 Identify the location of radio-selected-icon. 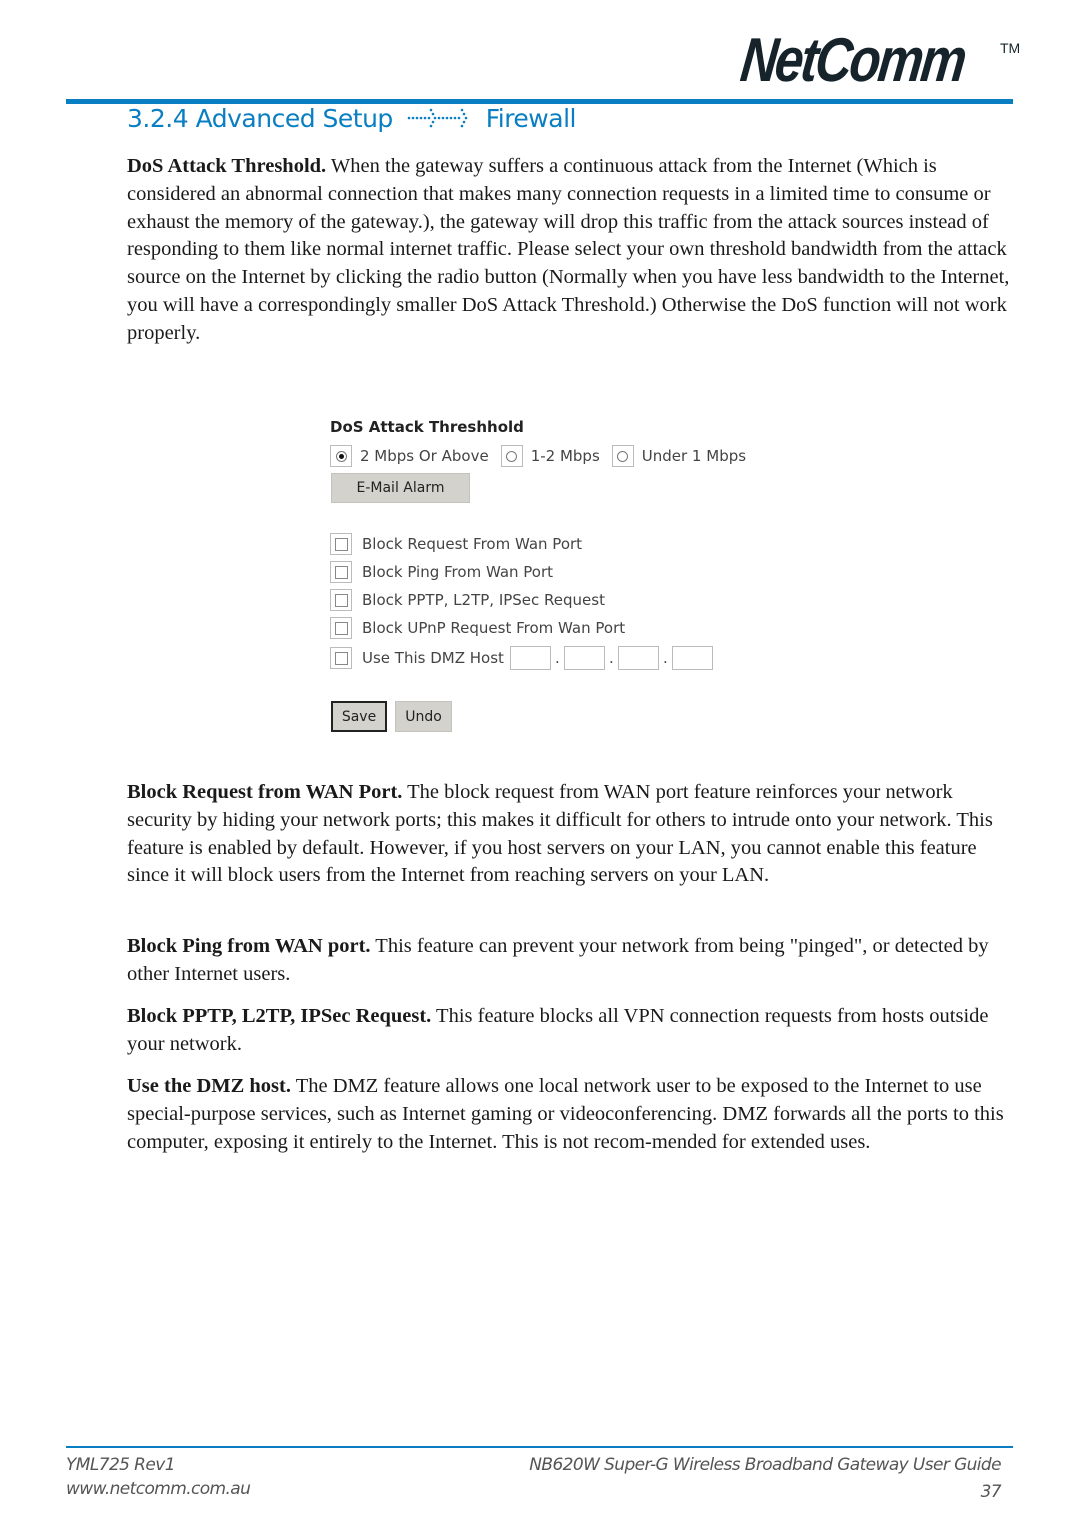
(341, 456).